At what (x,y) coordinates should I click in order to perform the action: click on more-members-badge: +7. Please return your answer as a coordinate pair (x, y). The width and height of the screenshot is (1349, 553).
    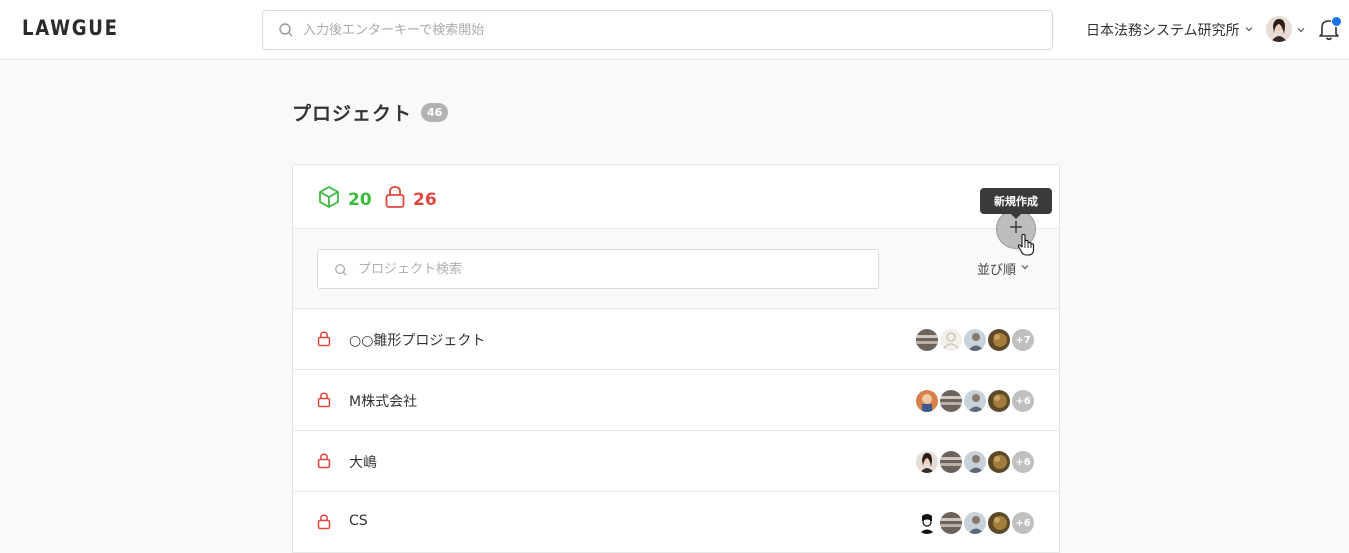
    Looking at the image, I should click on (1023, 340).